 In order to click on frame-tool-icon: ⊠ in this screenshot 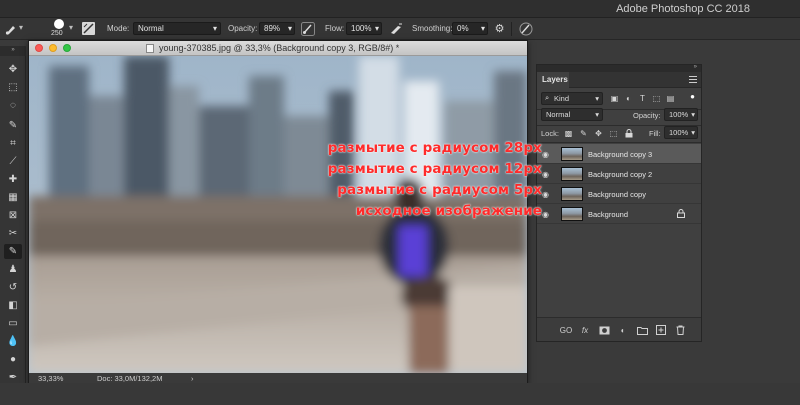, I will do `click(13, 215)`.